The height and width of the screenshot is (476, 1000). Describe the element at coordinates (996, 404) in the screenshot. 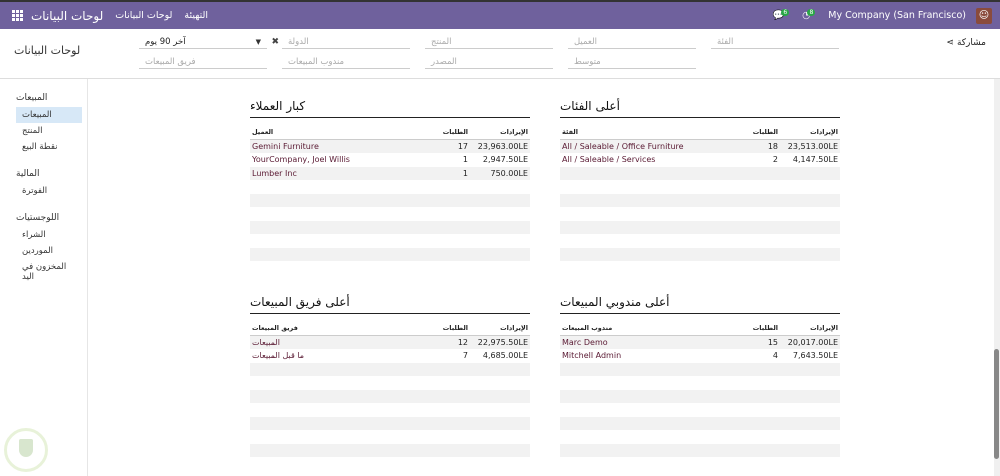

I see `scrollbar-thumb` at that location.